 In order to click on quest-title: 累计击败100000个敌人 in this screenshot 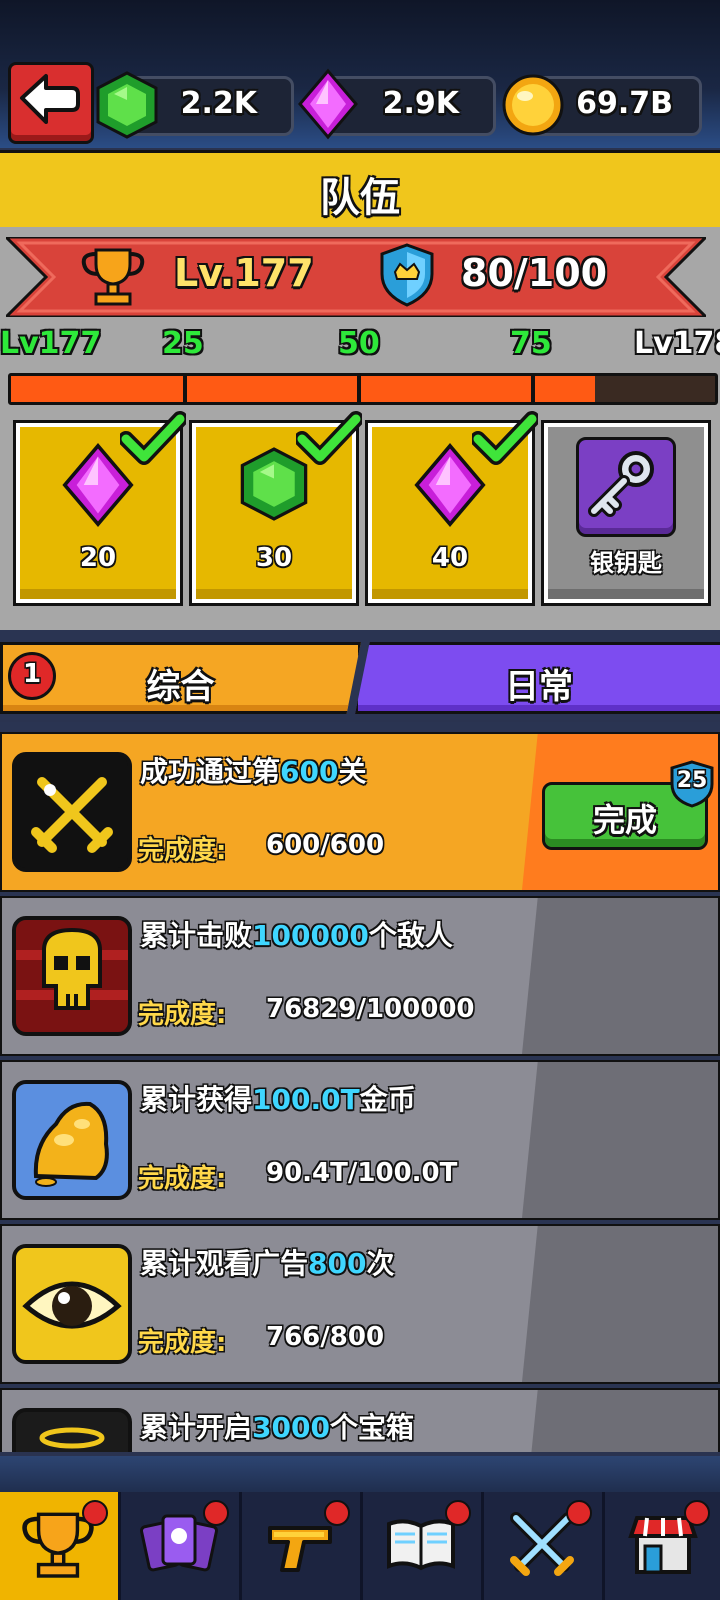, I will do `click(296, 935)`.